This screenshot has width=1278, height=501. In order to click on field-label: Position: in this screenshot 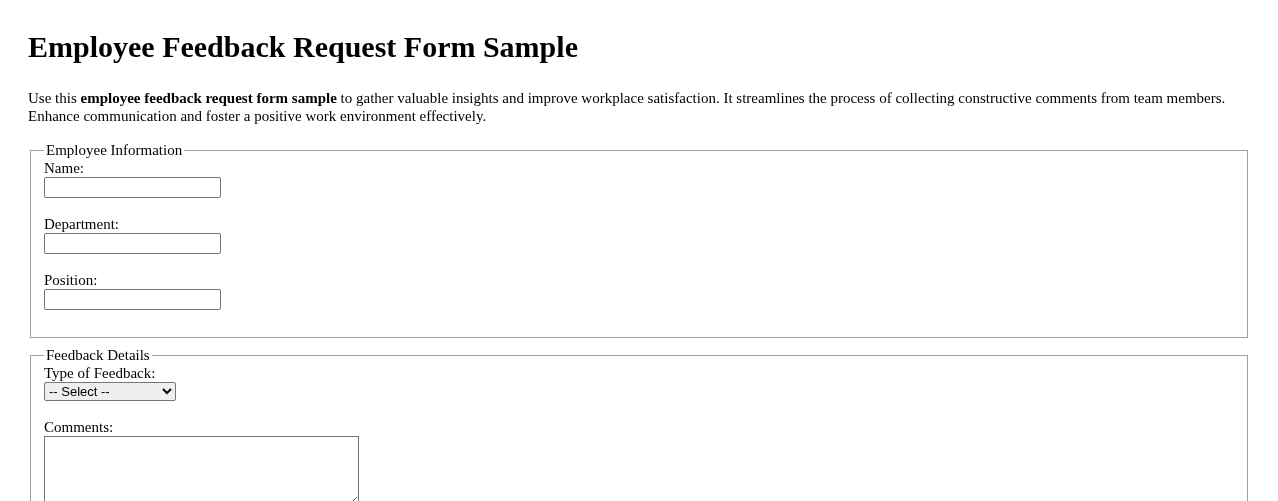, I will do `click(71, 280)`.